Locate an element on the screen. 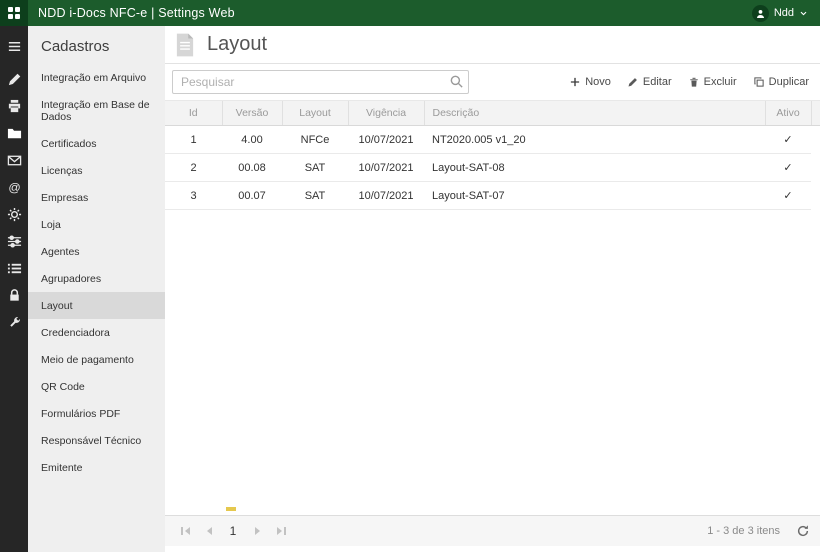 The image size is (820, 552). sidebar-item-qr-code: QR Code is located at coordinates (96, 386).